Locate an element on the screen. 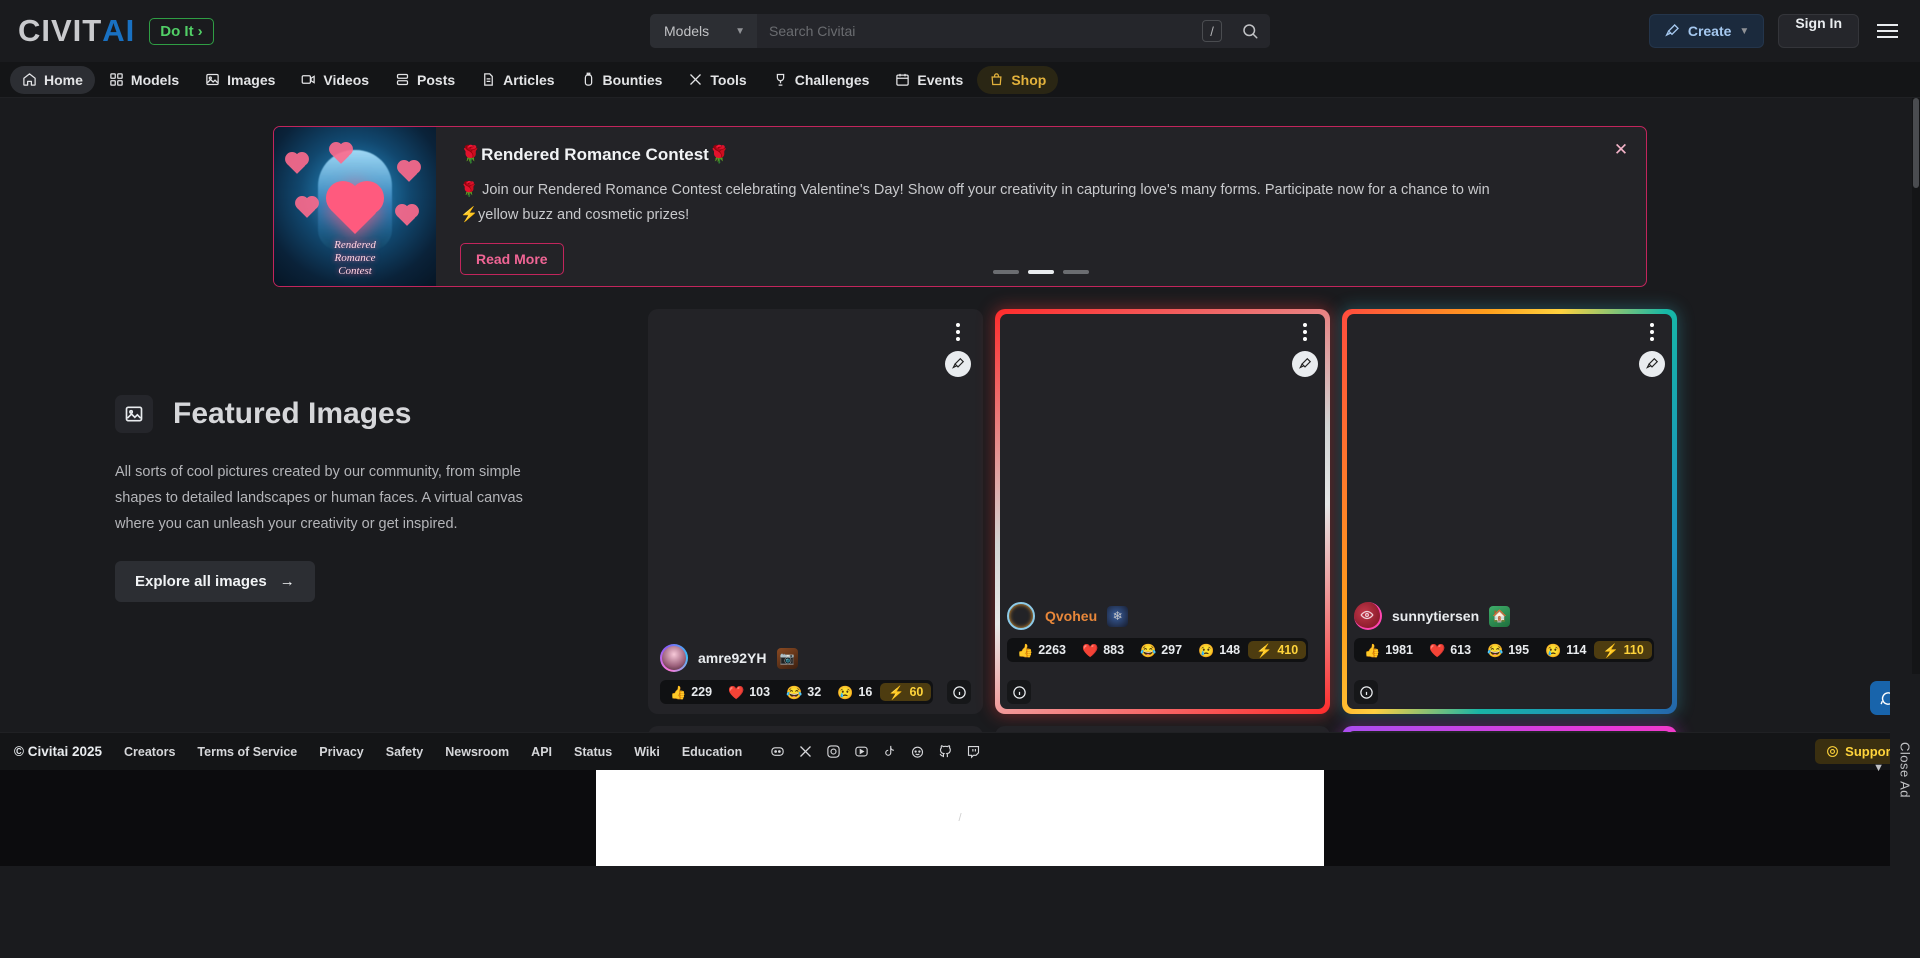 The image size is (1920, 958). instagram-icon is located at coordinates (833, 751).